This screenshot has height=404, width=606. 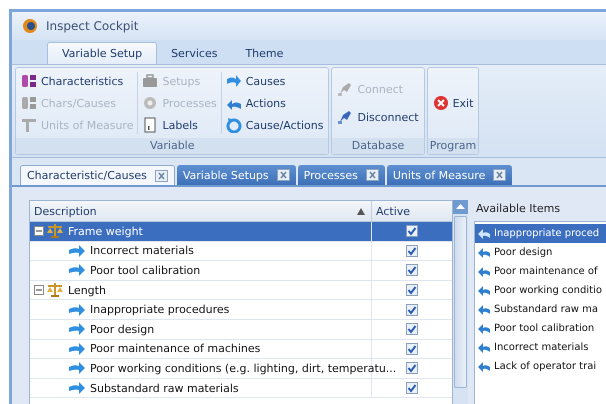 I want to click on document-tab: Variable Setups, so click(x=236, y=175).